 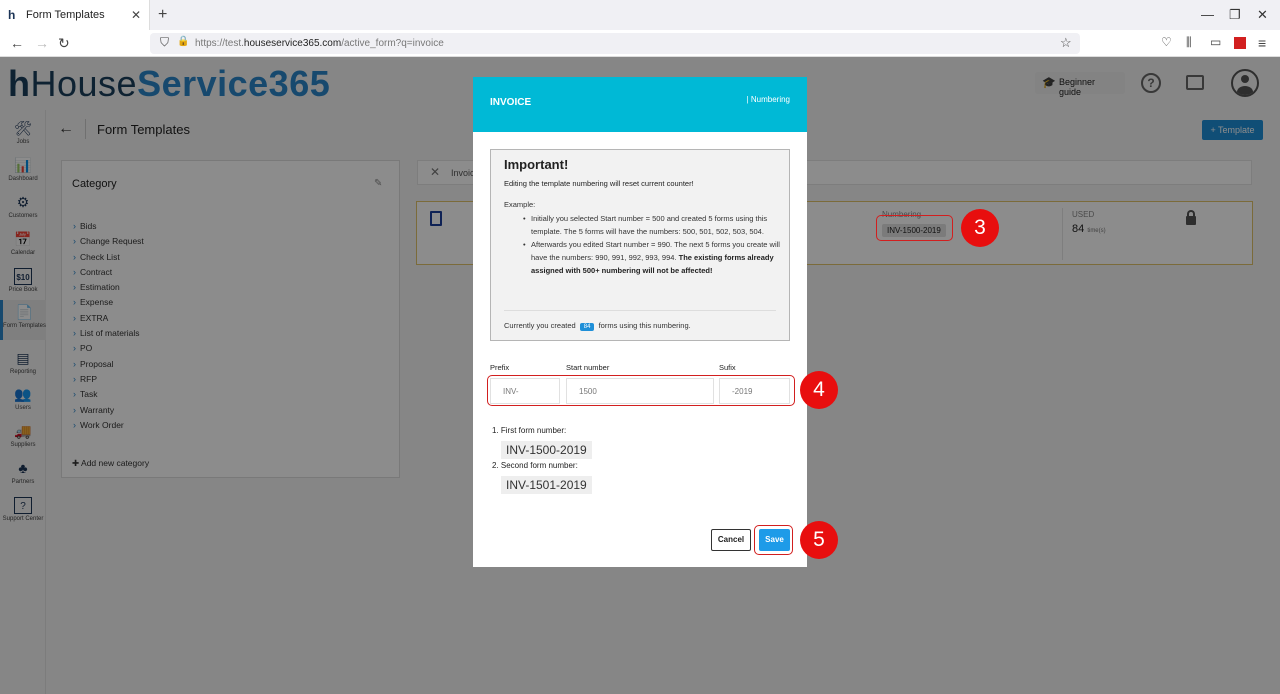 What do you see at coordinates (136, 15) in the screenshot?
I see `tab-close-icon: ✕` at bounding box center [136, 15].